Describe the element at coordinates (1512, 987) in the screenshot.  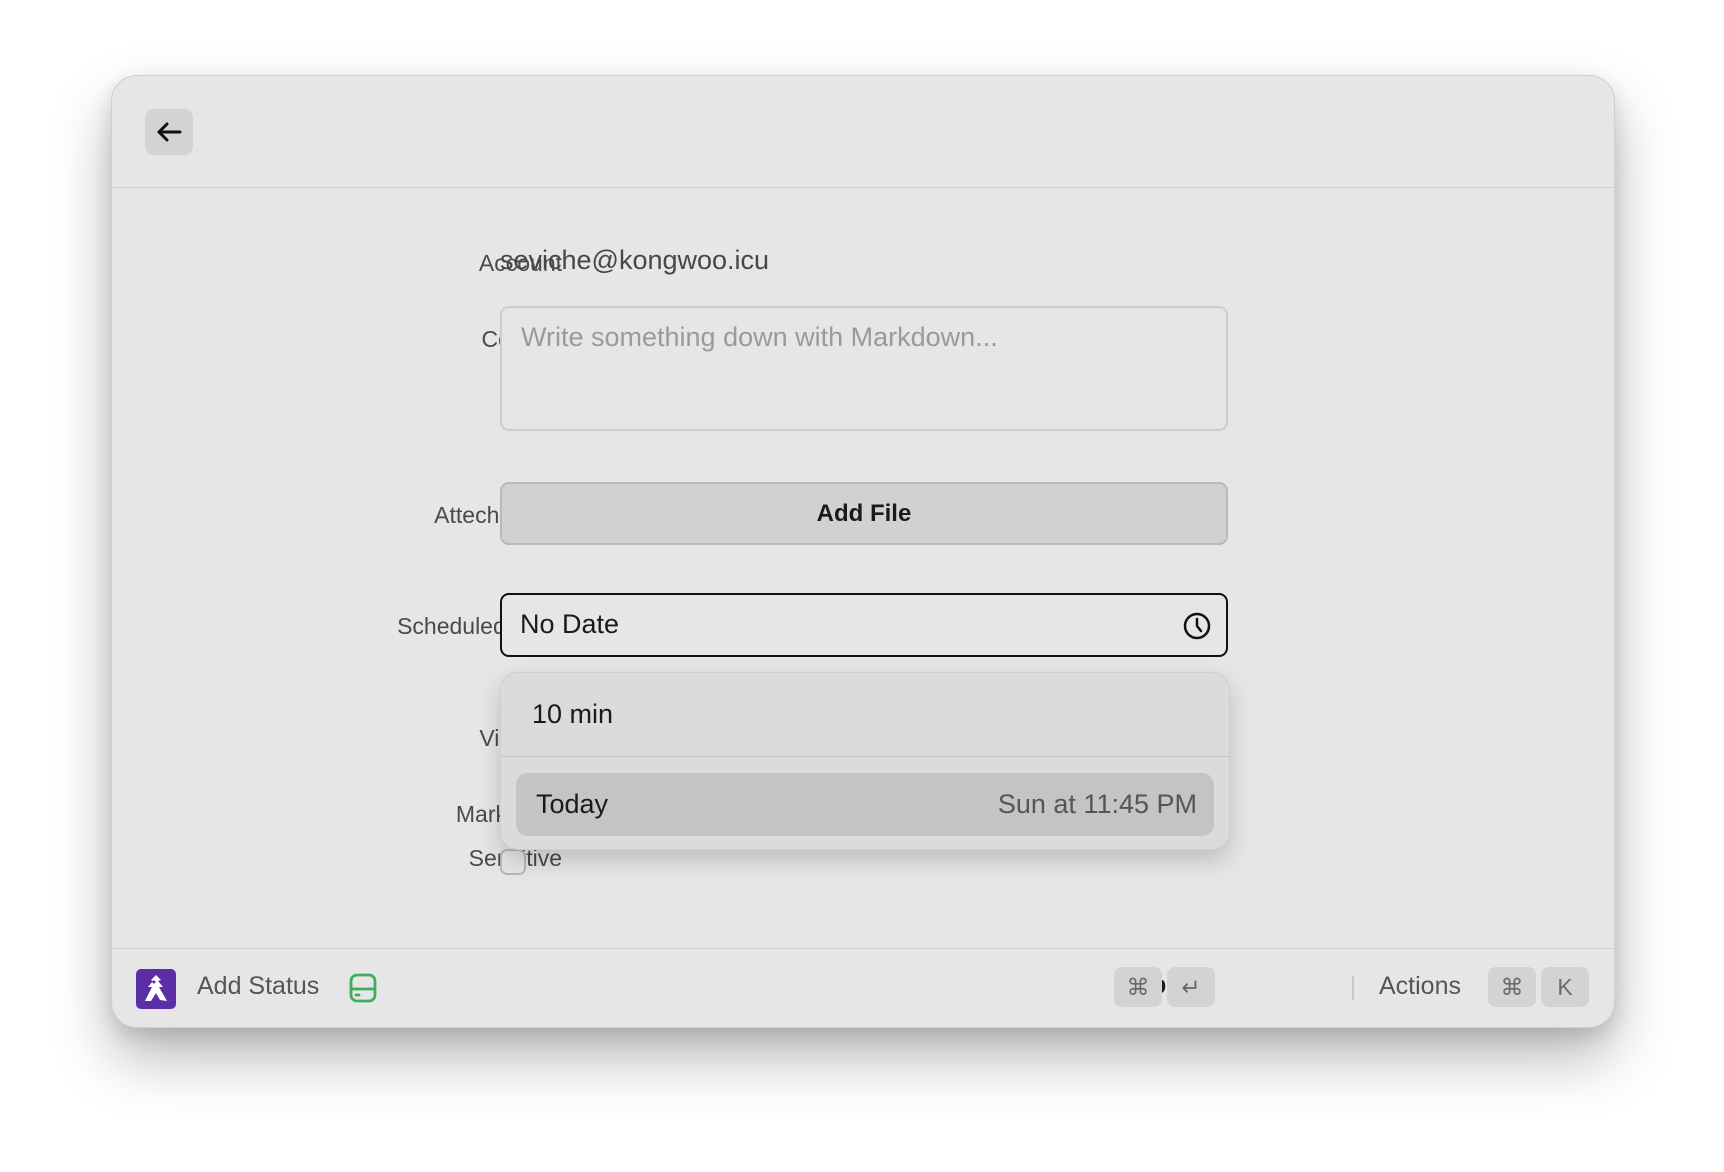
I see `actions-shortcut-cmd-key: ⌘` at that location.